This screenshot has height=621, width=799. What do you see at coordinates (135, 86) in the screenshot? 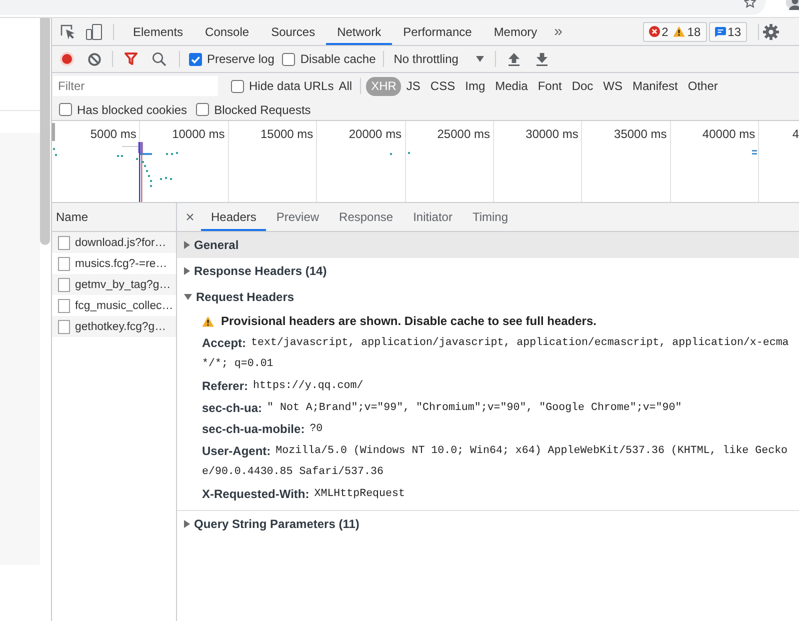
I see `filter-input: Filter` at bounding box center [135, 86].